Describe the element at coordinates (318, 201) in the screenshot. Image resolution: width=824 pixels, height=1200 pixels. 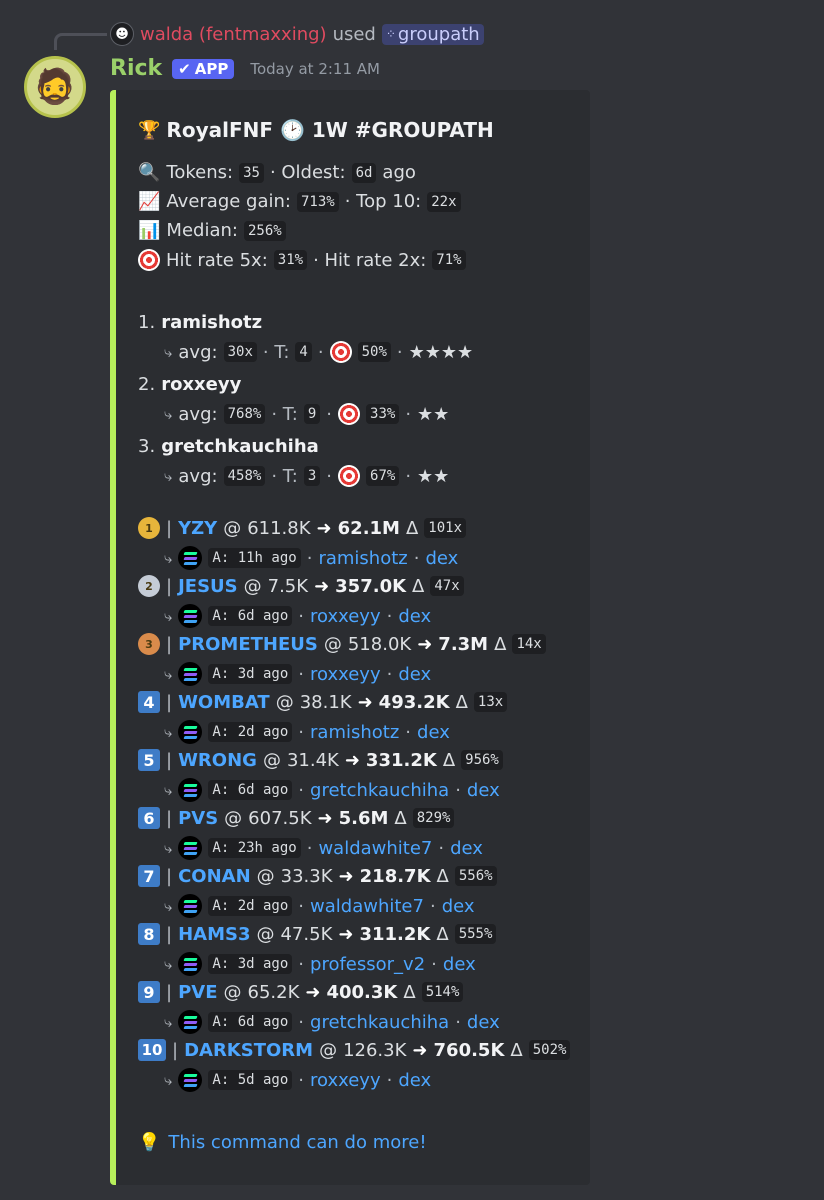
I see `avg-value: 713%` at that location.